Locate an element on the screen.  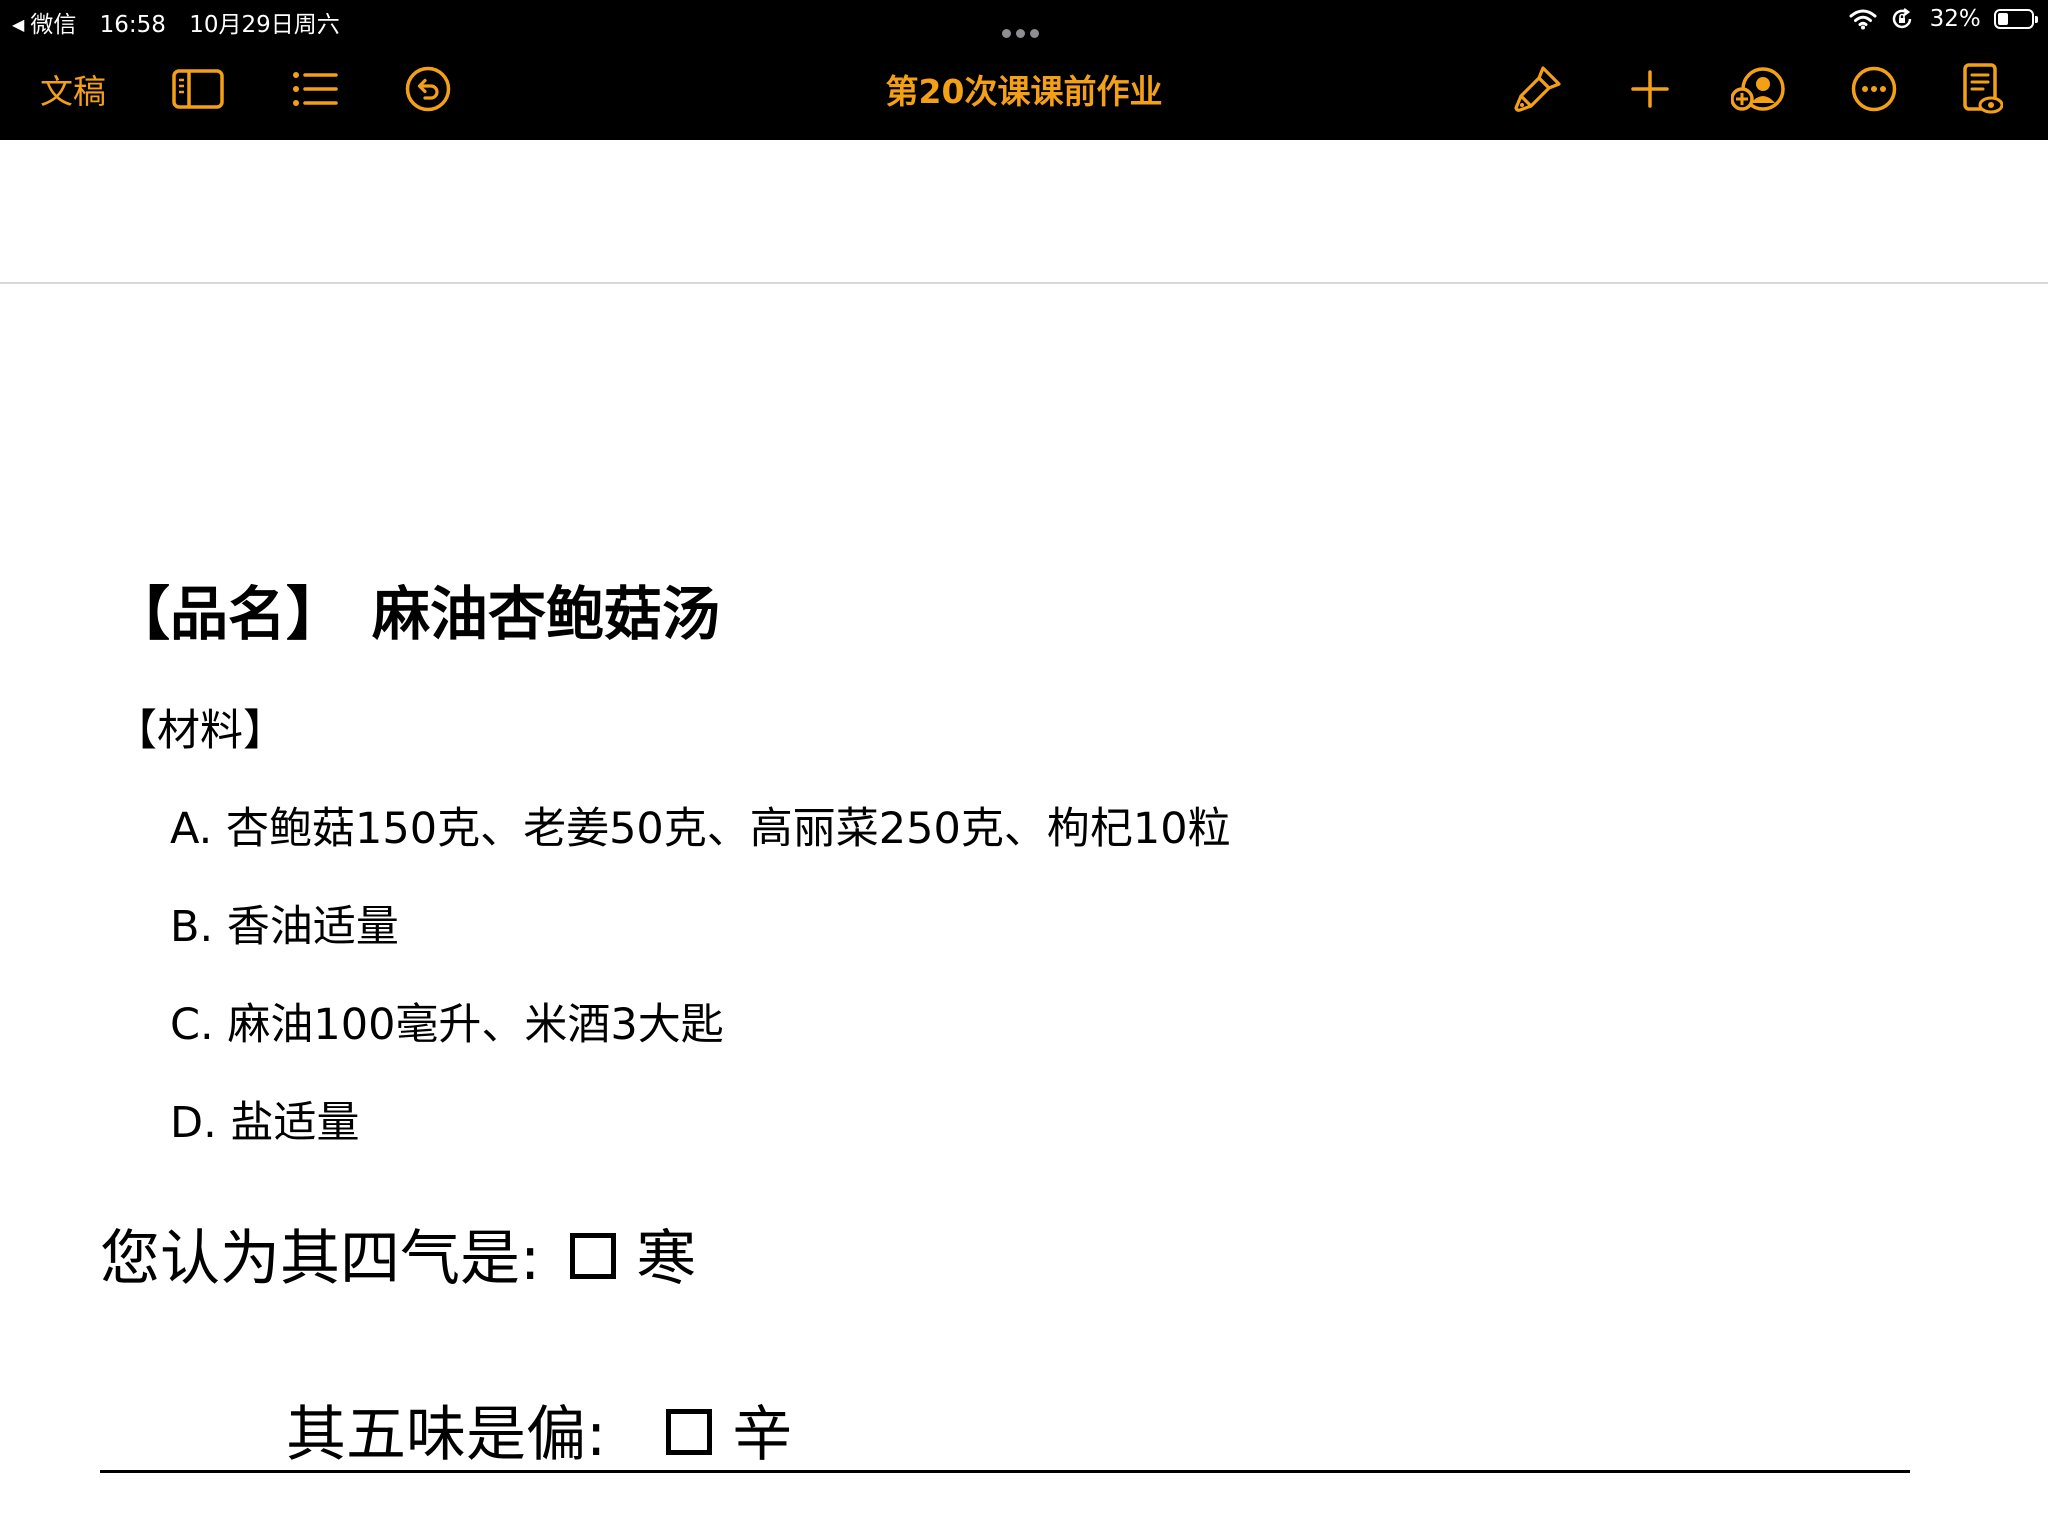
status-right: 32% is located at coordinates (1943, 20).